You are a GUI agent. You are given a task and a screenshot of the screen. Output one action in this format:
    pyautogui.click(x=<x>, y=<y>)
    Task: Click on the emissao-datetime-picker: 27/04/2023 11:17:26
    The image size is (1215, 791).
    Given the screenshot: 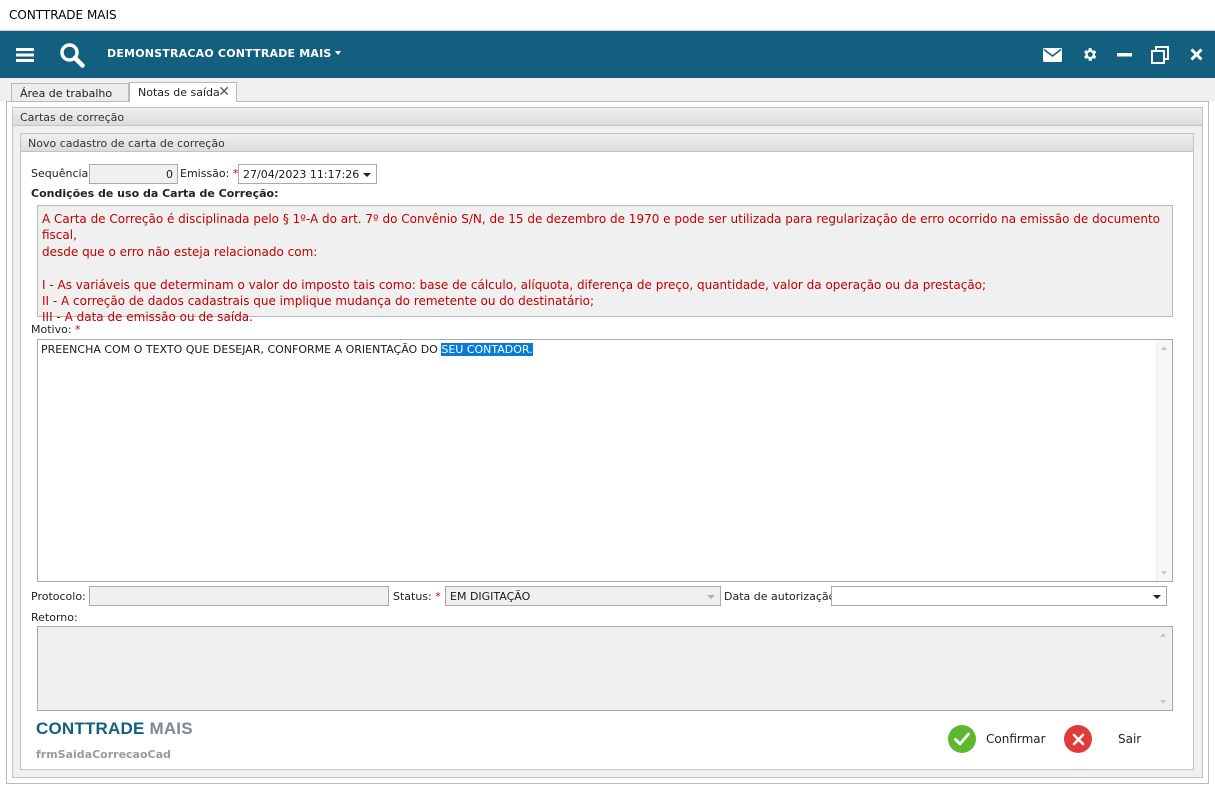 What is the action you would take?
    pyautogui.click(x=307, y=174)
    